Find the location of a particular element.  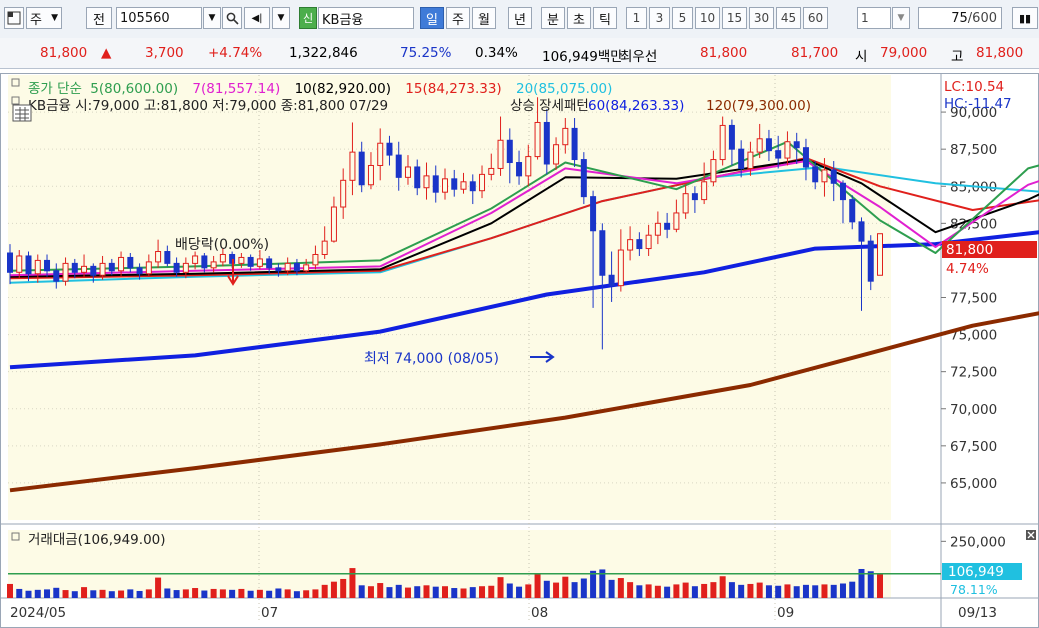

tab-week-label: 주 is located at coordinates (458, 20).